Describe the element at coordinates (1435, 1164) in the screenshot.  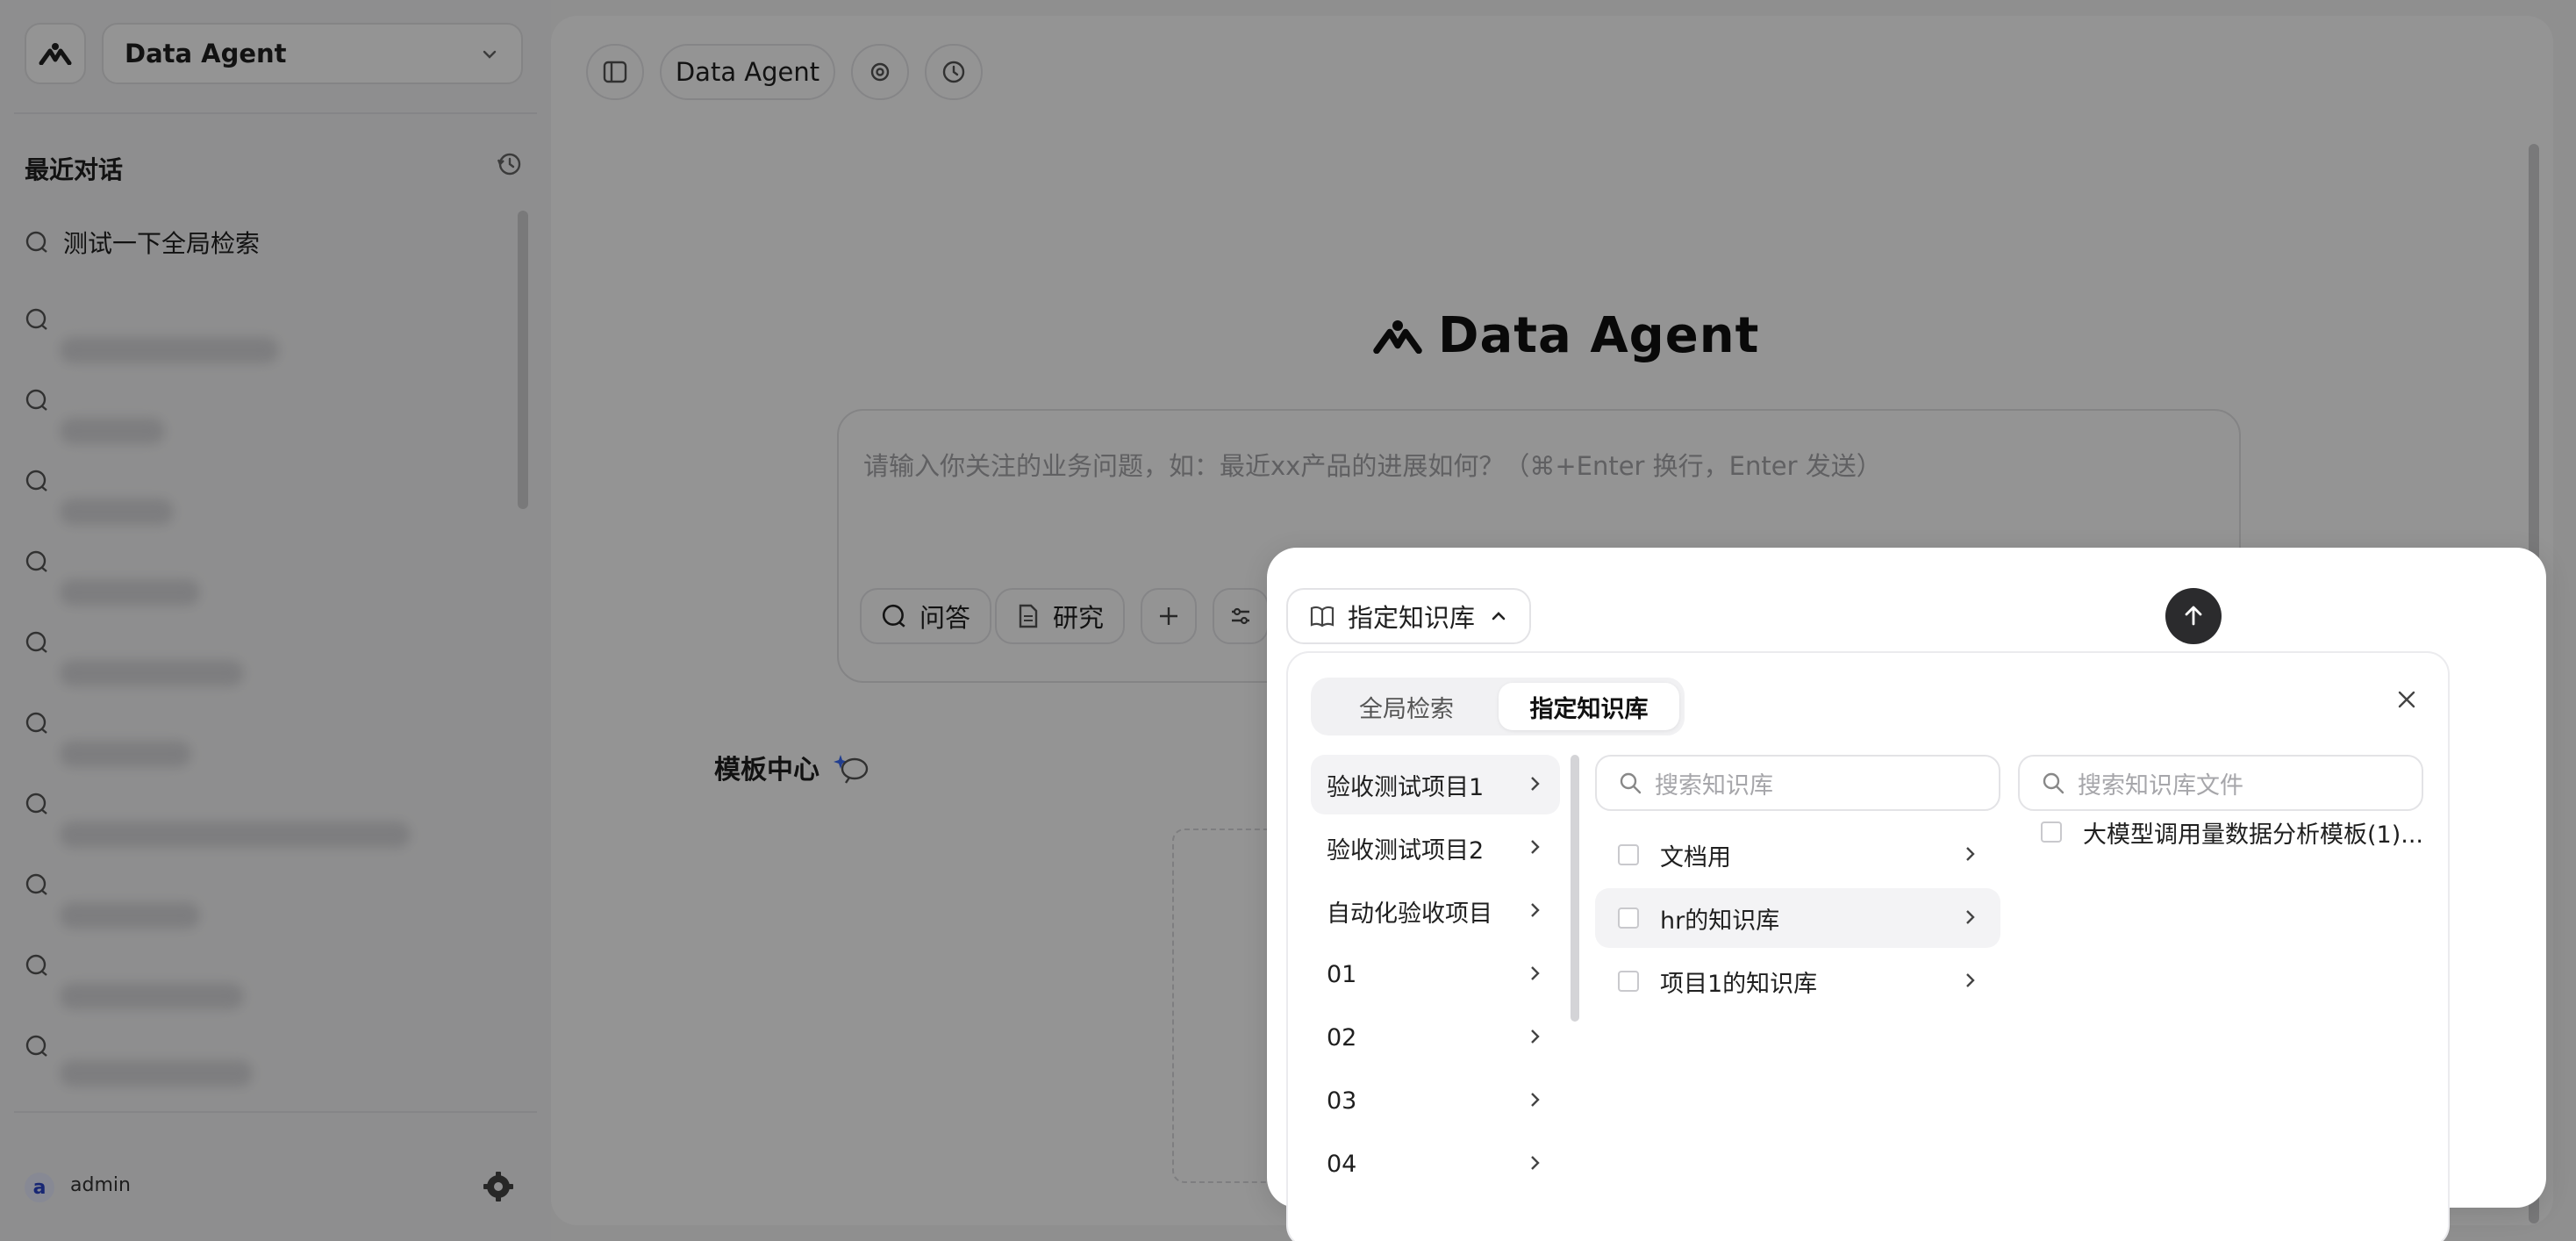
I see `project-item: 04` at that location.